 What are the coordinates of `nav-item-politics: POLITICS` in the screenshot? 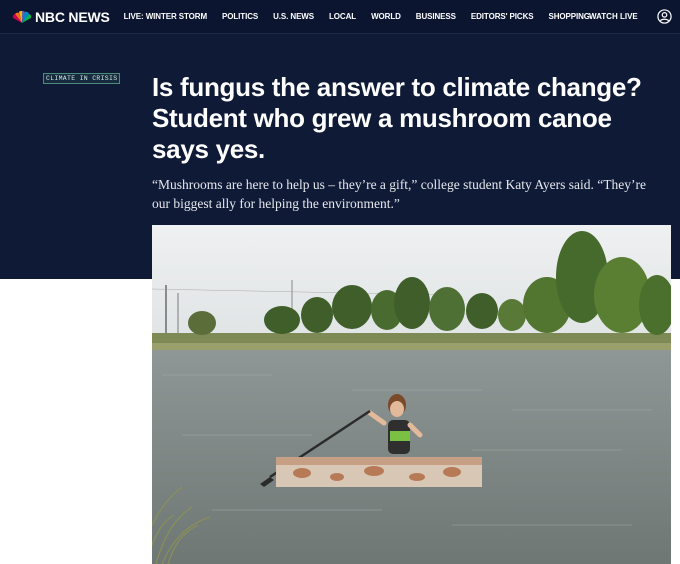 It's located at (240, 16).